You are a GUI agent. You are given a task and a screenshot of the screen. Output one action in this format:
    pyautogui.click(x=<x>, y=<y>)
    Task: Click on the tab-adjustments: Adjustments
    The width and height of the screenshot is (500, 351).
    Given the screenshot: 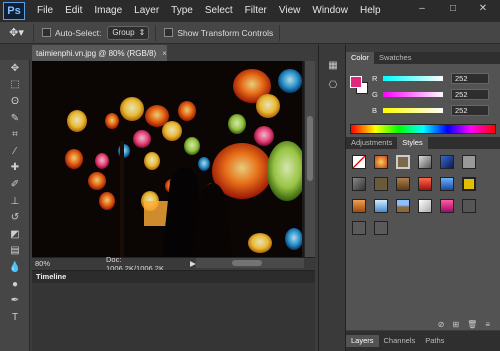 What is the action you would take?
    pyautogui.click(x=371, y=143)
    